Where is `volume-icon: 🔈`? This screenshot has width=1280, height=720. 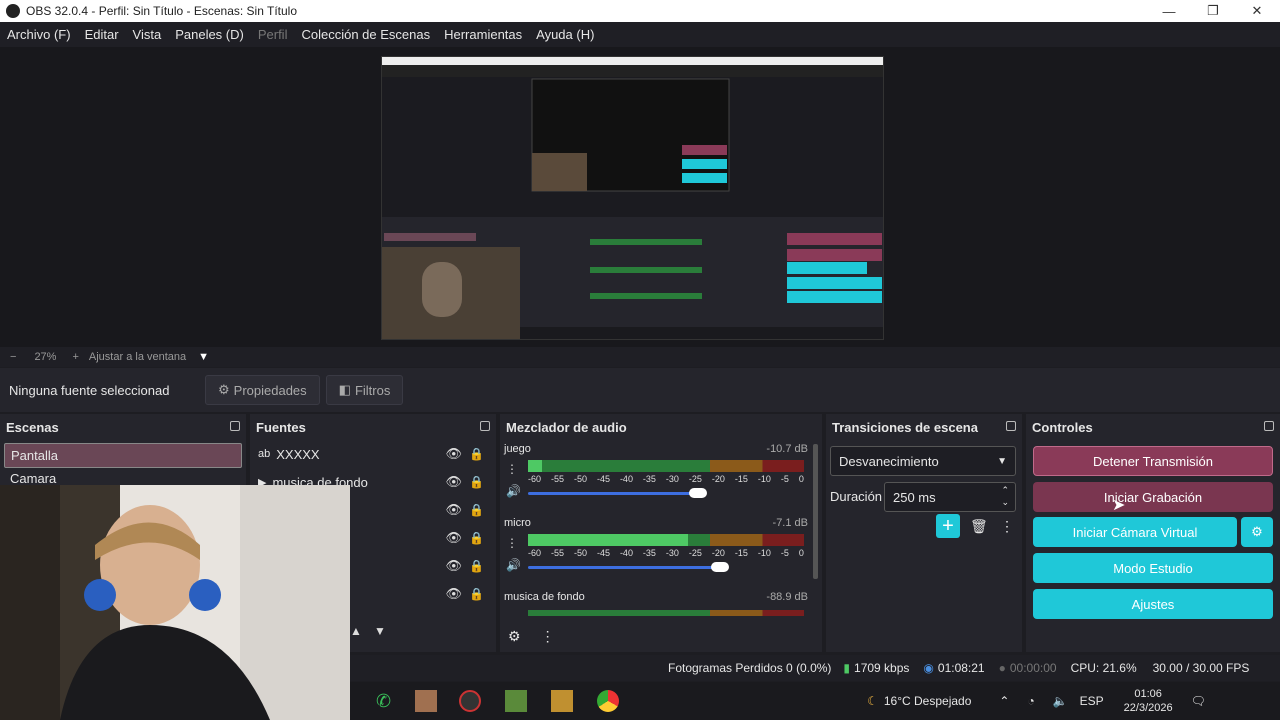
volume-icon: 🔈 is located at coordinates (1060, 701).